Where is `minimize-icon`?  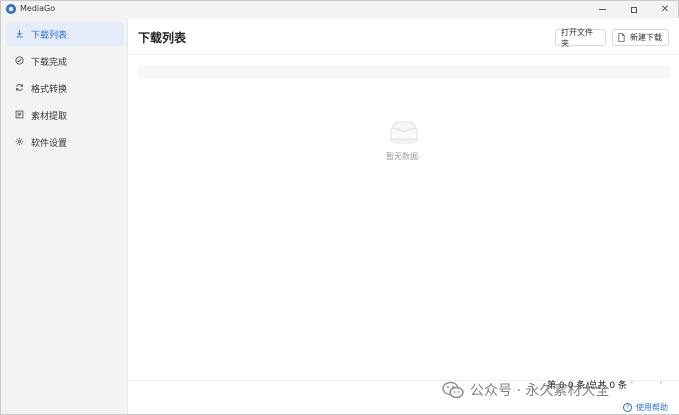
minimize-icon is located at coordinates (602, 9).